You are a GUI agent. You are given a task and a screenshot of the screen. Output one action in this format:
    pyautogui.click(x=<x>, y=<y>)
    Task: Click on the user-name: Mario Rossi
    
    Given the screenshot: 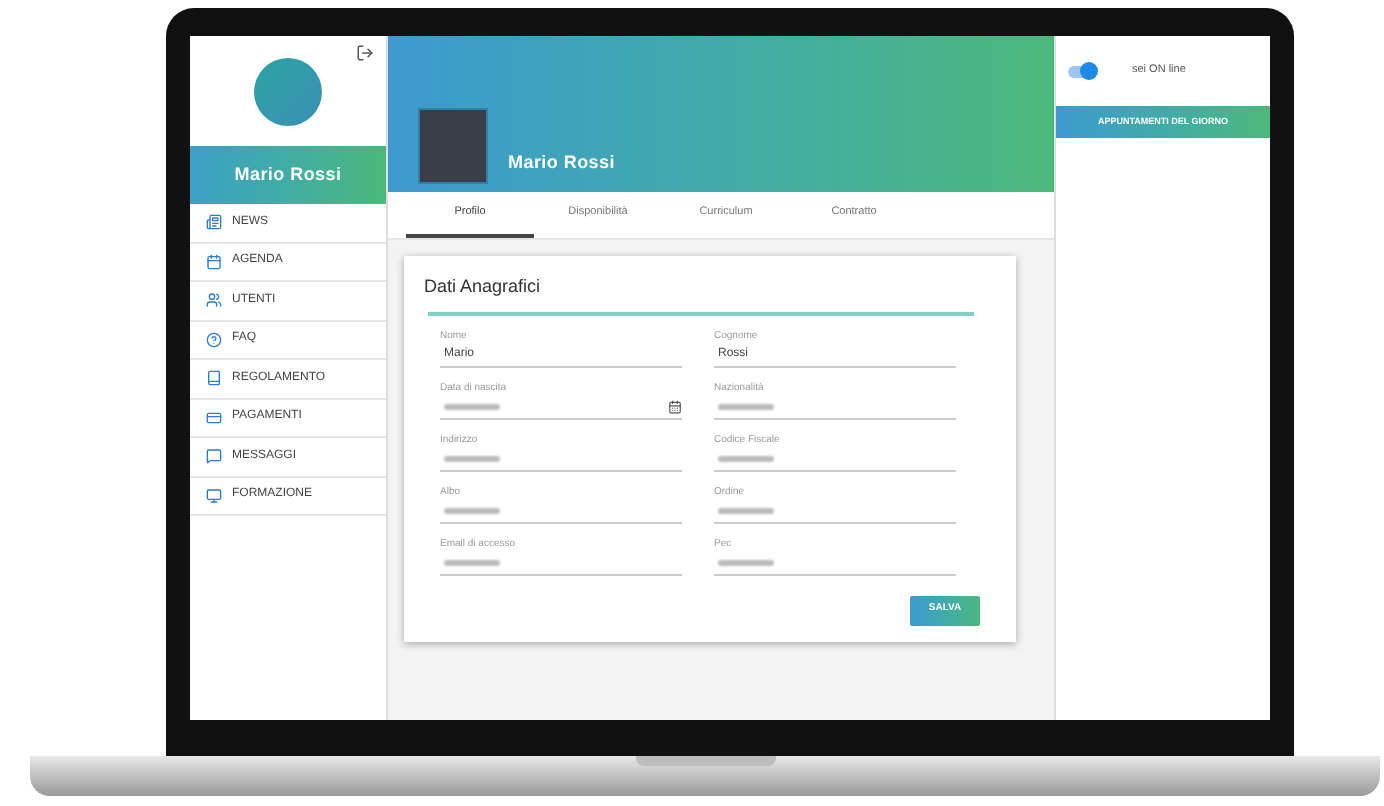 What is the action you would take?
    pyautogui.click(x=288, y=174)
    